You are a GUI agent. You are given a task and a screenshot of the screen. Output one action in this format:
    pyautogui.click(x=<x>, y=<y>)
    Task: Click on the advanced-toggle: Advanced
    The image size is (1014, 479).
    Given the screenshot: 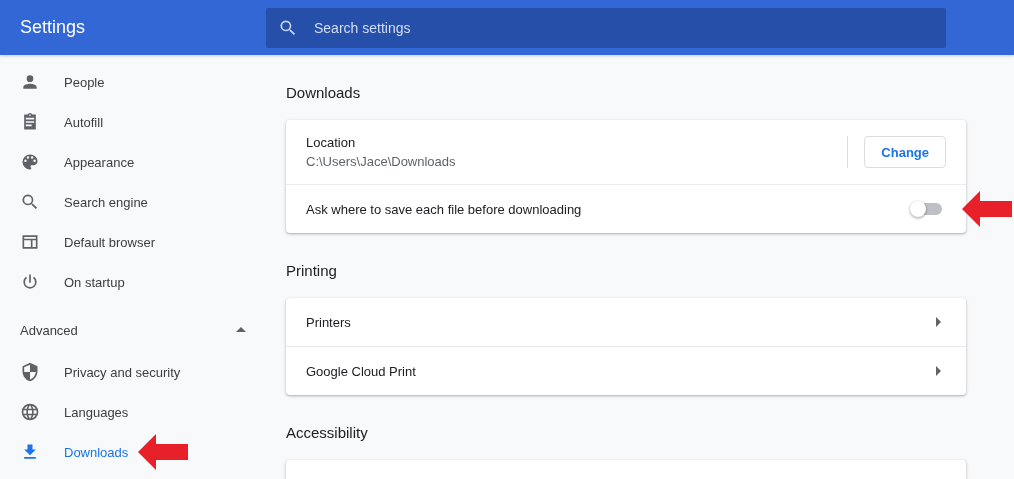 What is the action you would take?
    pyautogui.click(x=140, y=330)
    